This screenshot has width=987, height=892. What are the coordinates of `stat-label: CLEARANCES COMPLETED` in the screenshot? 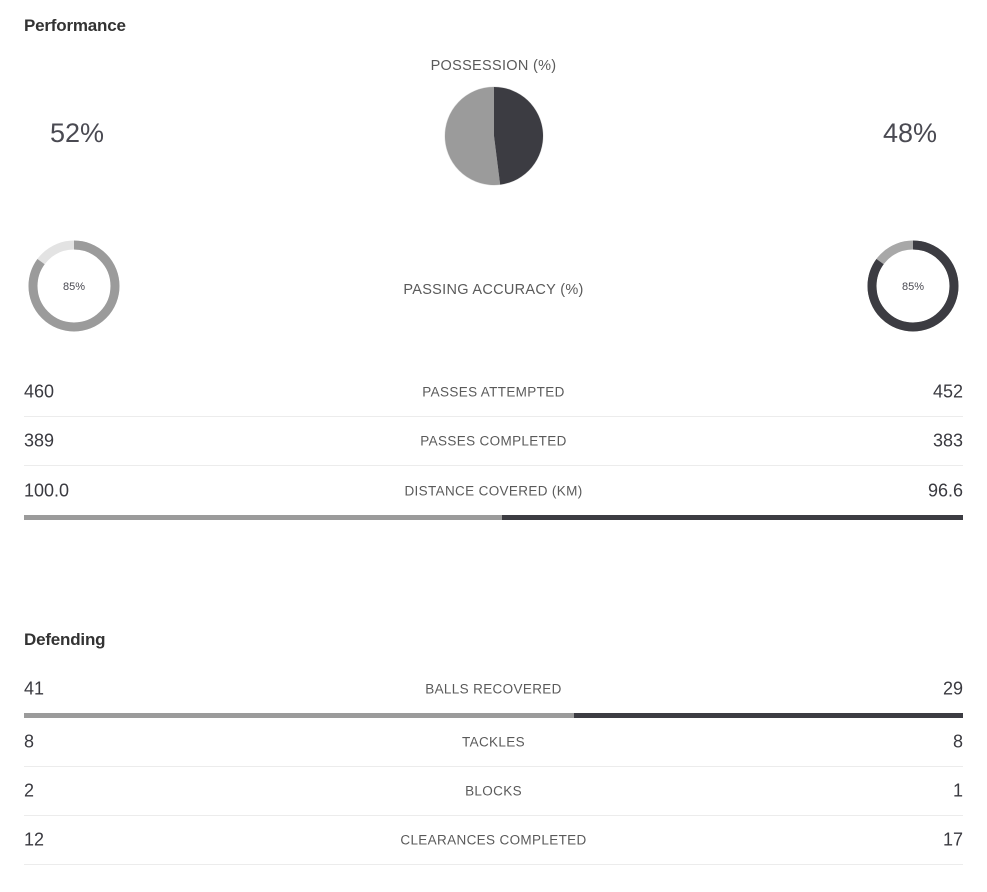 It's located at (493, 840).